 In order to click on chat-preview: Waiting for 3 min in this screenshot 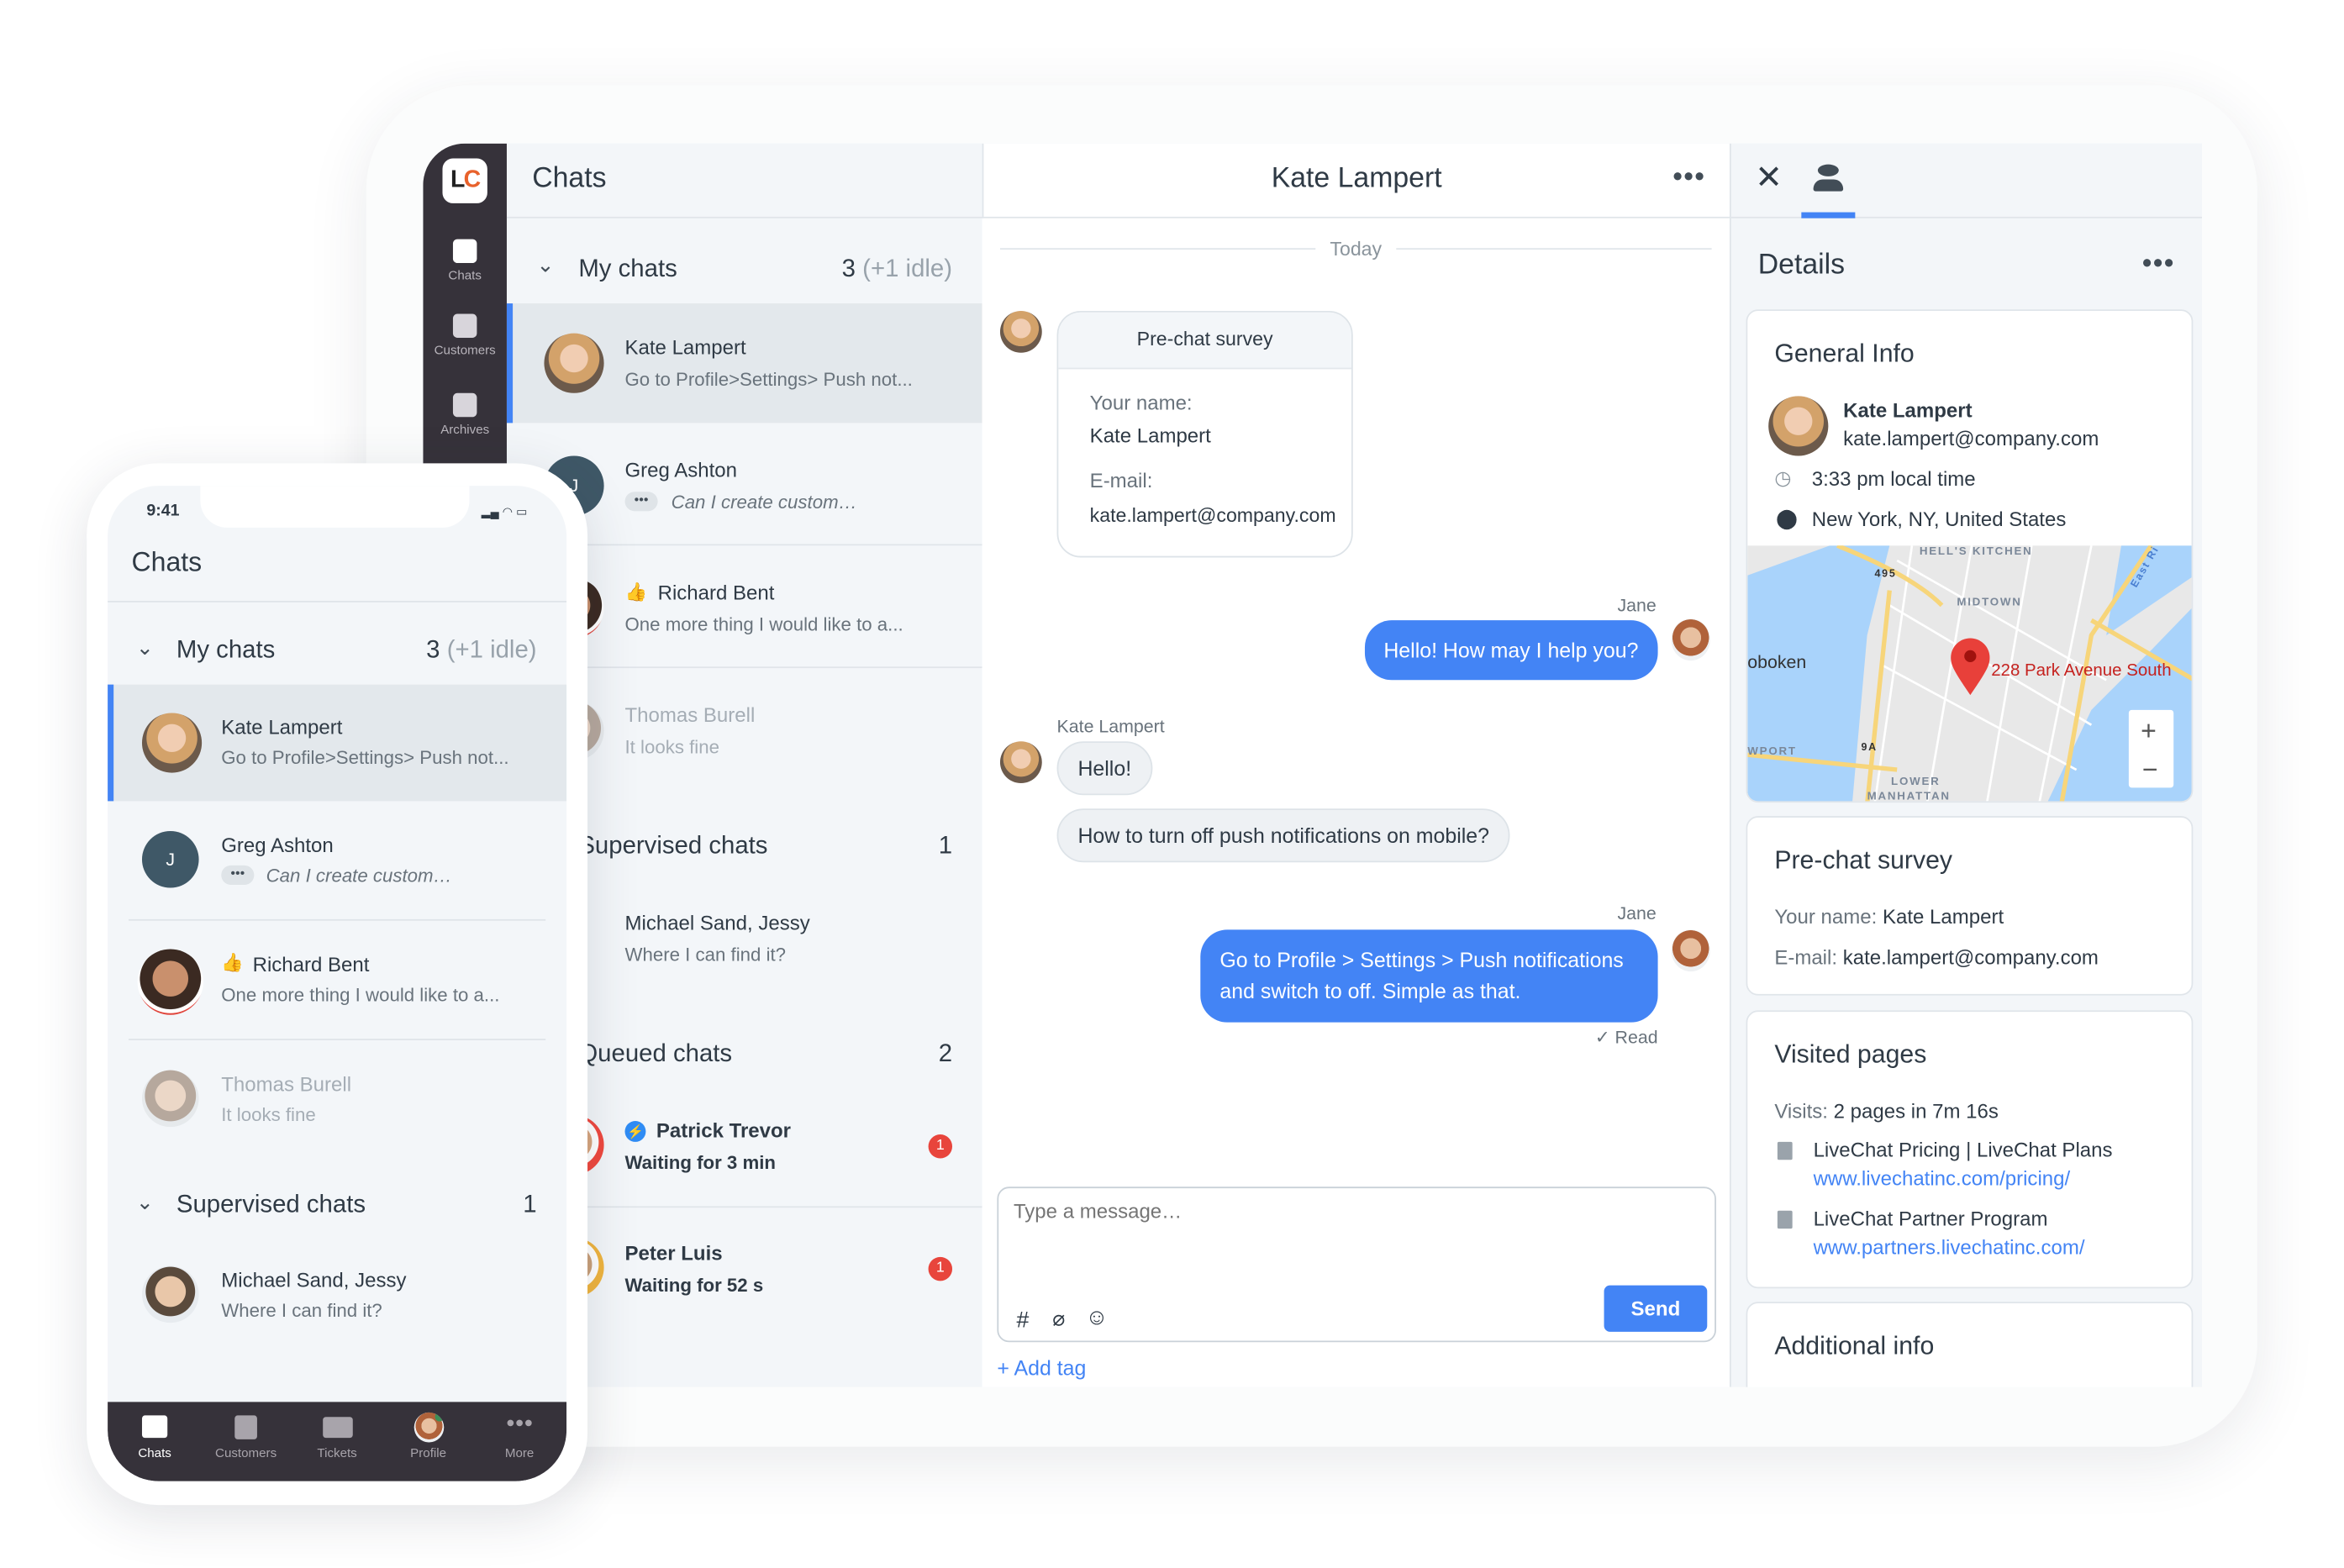, I will do `click(700, 1163)`.